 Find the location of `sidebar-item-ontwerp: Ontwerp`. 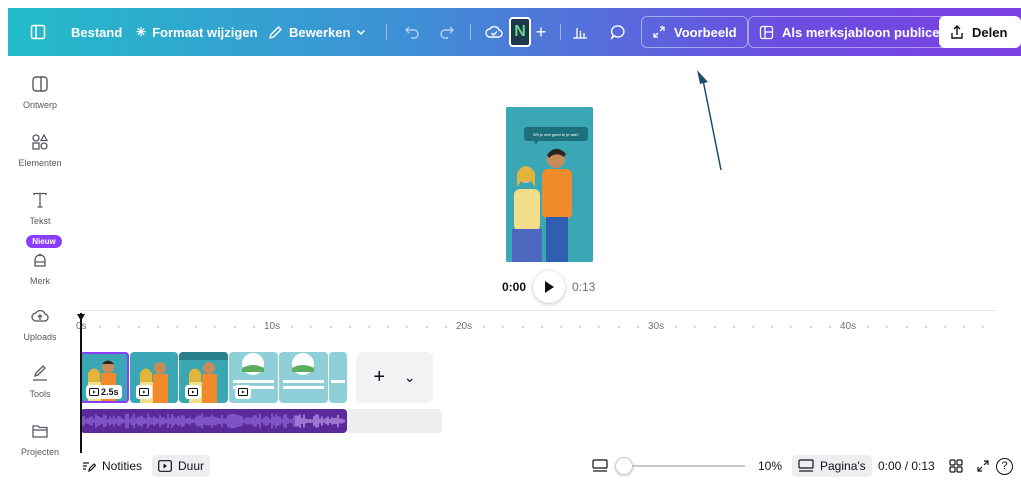

sidebar-item-ontwerp: Ontwerp is located at coordinates (40, 91).